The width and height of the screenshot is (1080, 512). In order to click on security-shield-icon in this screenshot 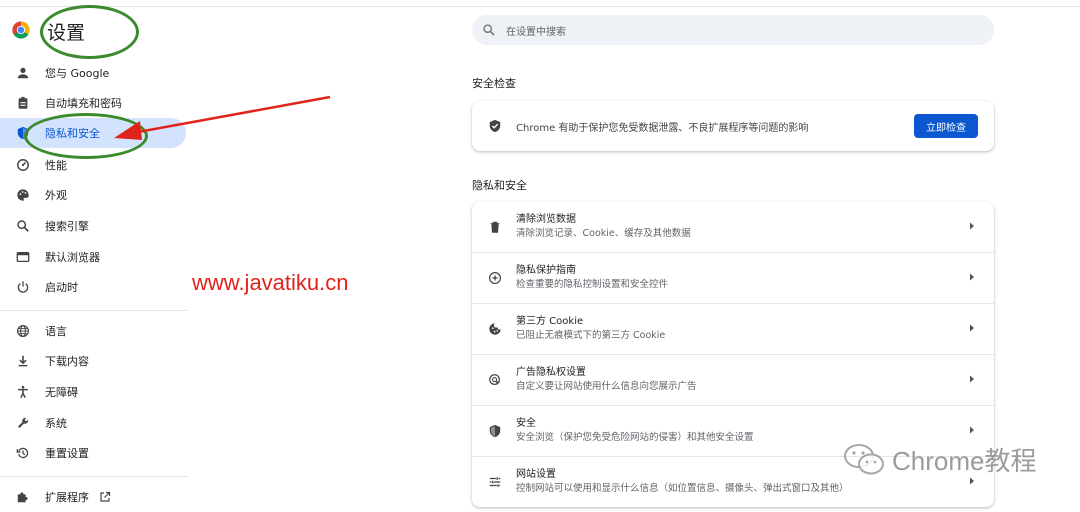, I will do `click(495, 431)`.